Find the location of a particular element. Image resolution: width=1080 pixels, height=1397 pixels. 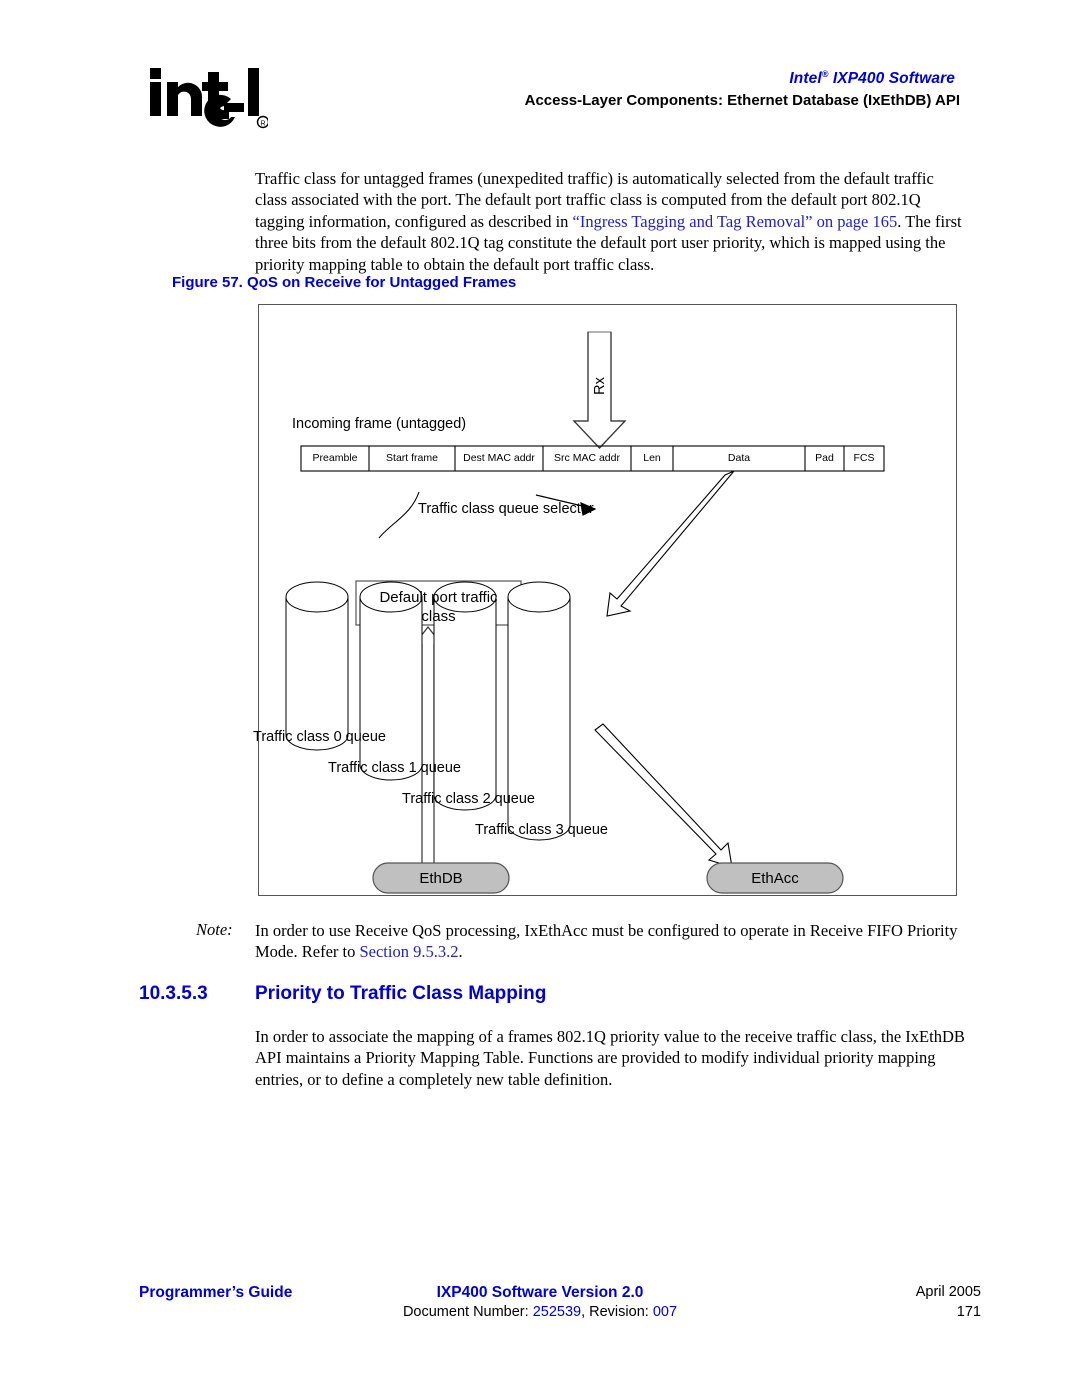

traffic-class-queue-selector-label: Traffic class queue selector is located at coordinates (506, 509).